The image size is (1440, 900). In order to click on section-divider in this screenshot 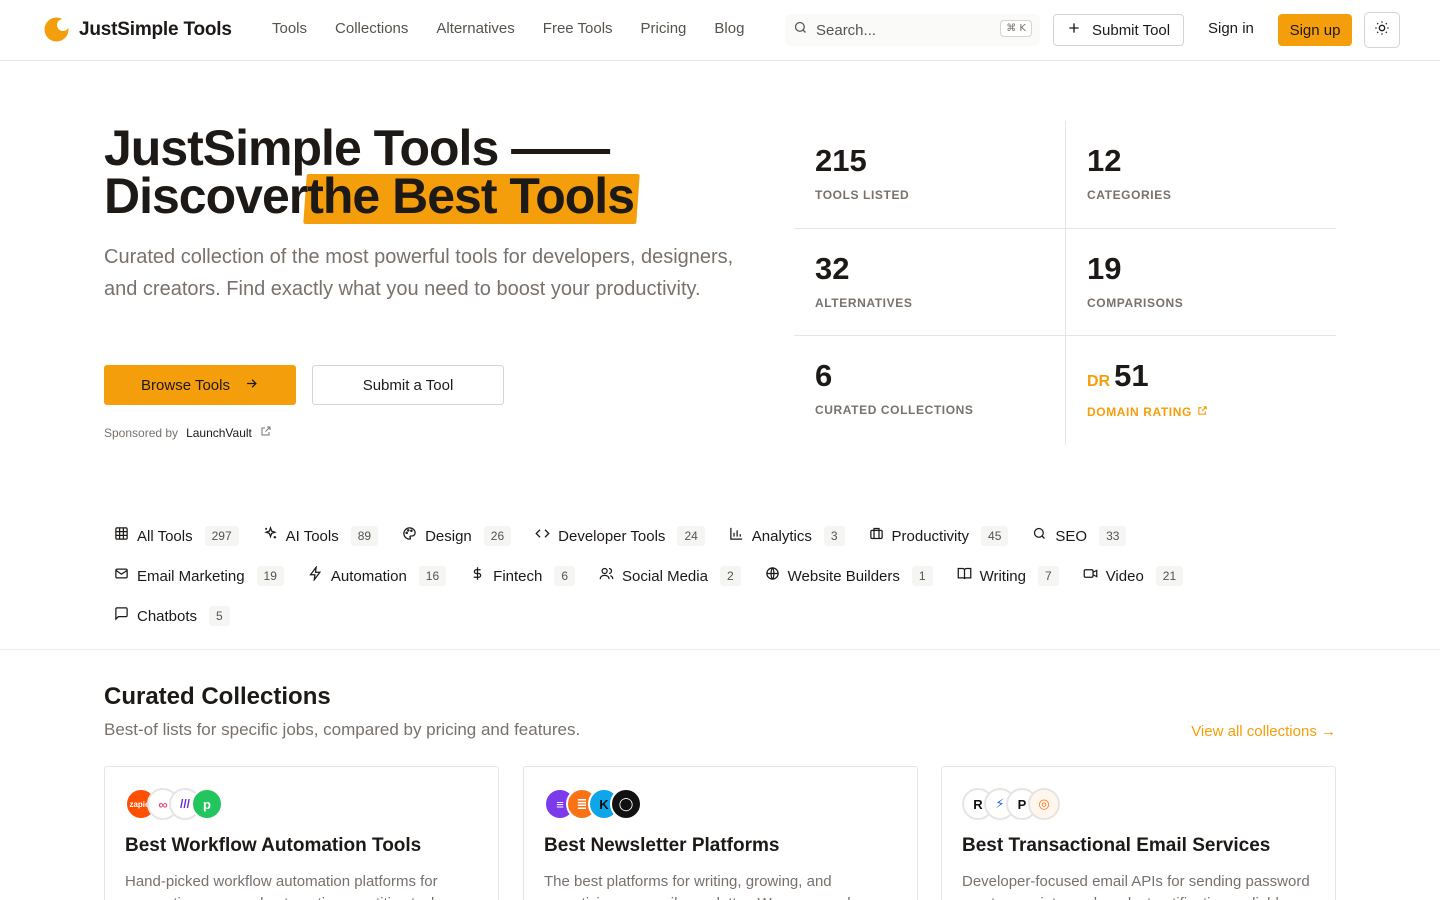, I will do `click(720, 649)`.